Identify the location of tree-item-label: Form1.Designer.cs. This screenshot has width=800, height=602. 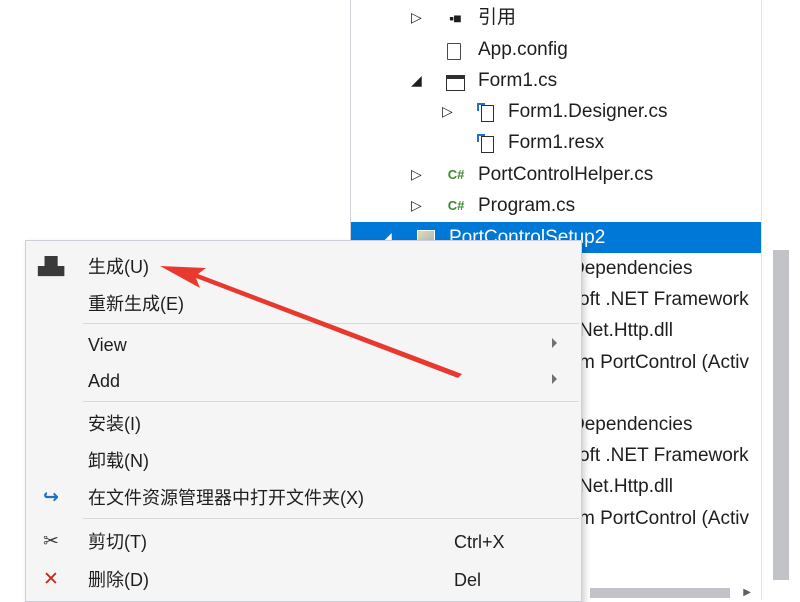
(588, 111).